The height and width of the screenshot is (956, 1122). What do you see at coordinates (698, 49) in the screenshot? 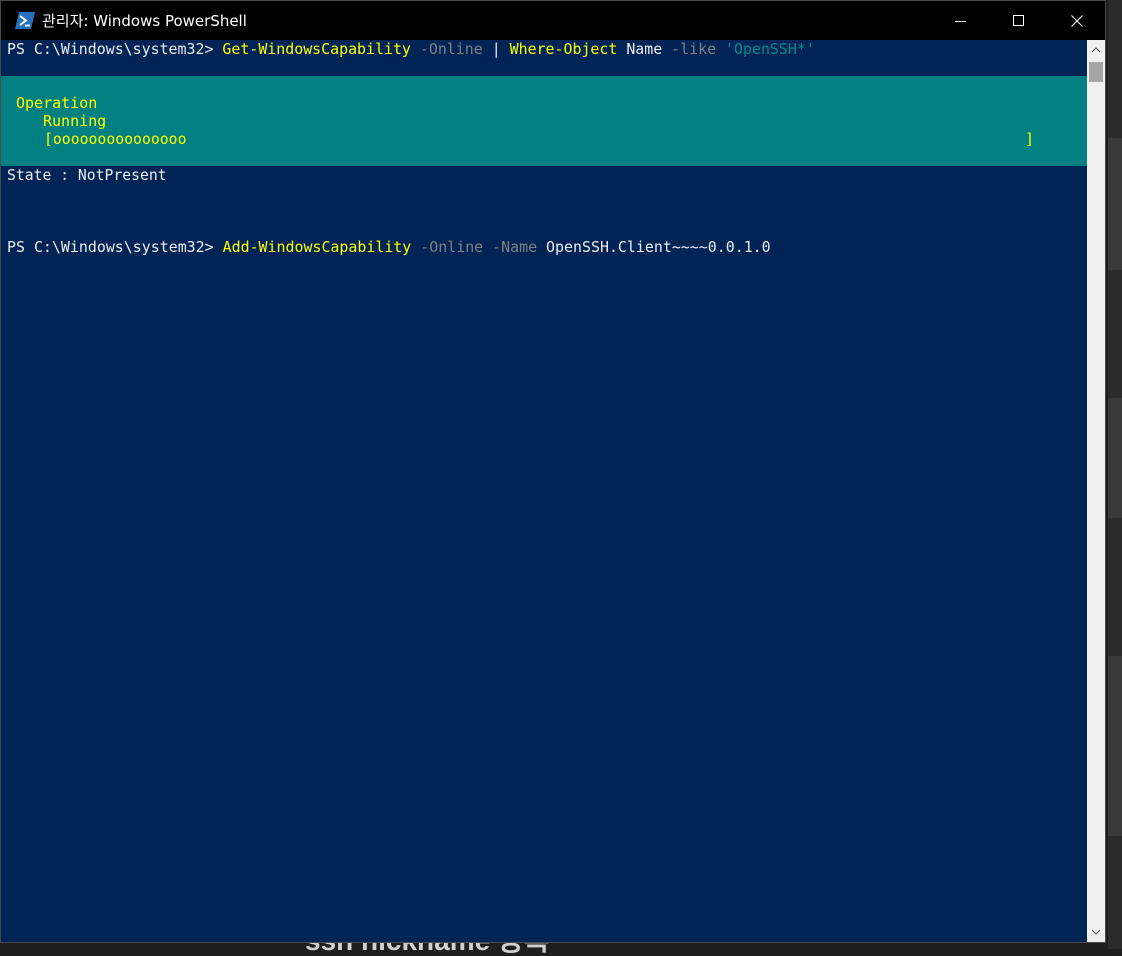
I see `parameter-like: -like` at bounding box center [698, 49].